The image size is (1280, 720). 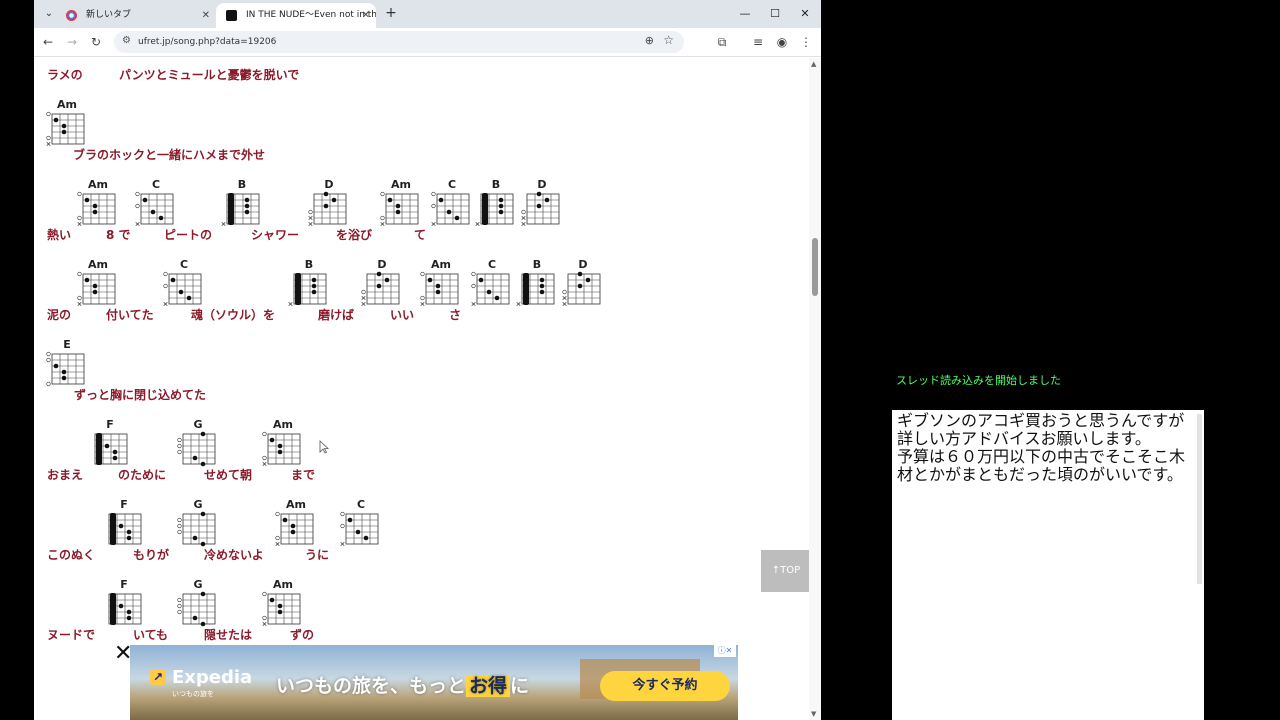 I want to click on site-info-icon: ⚙, so click(x=126, y=40).